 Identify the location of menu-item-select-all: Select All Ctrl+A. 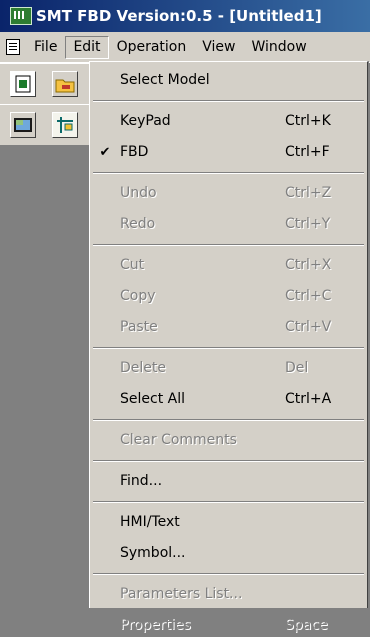
(228, 399).